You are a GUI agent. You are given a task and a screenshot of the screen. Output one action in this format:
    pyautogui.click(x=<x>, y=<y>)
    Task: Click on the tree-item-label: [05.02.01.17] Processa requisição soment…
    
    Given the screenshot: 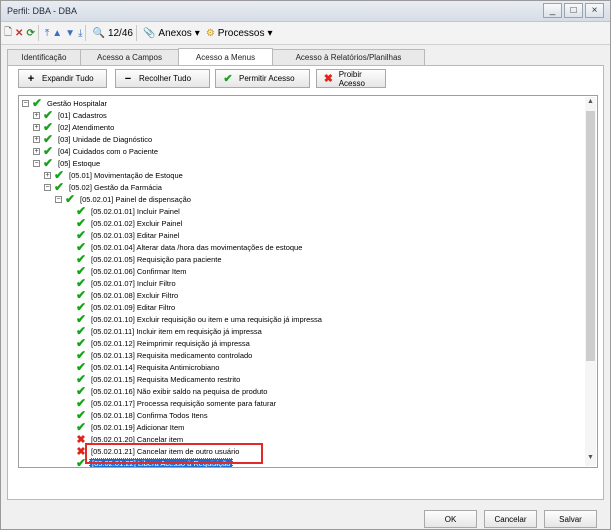 What is the action you would take?
    pyautogui.click(x=184, y=403)
    